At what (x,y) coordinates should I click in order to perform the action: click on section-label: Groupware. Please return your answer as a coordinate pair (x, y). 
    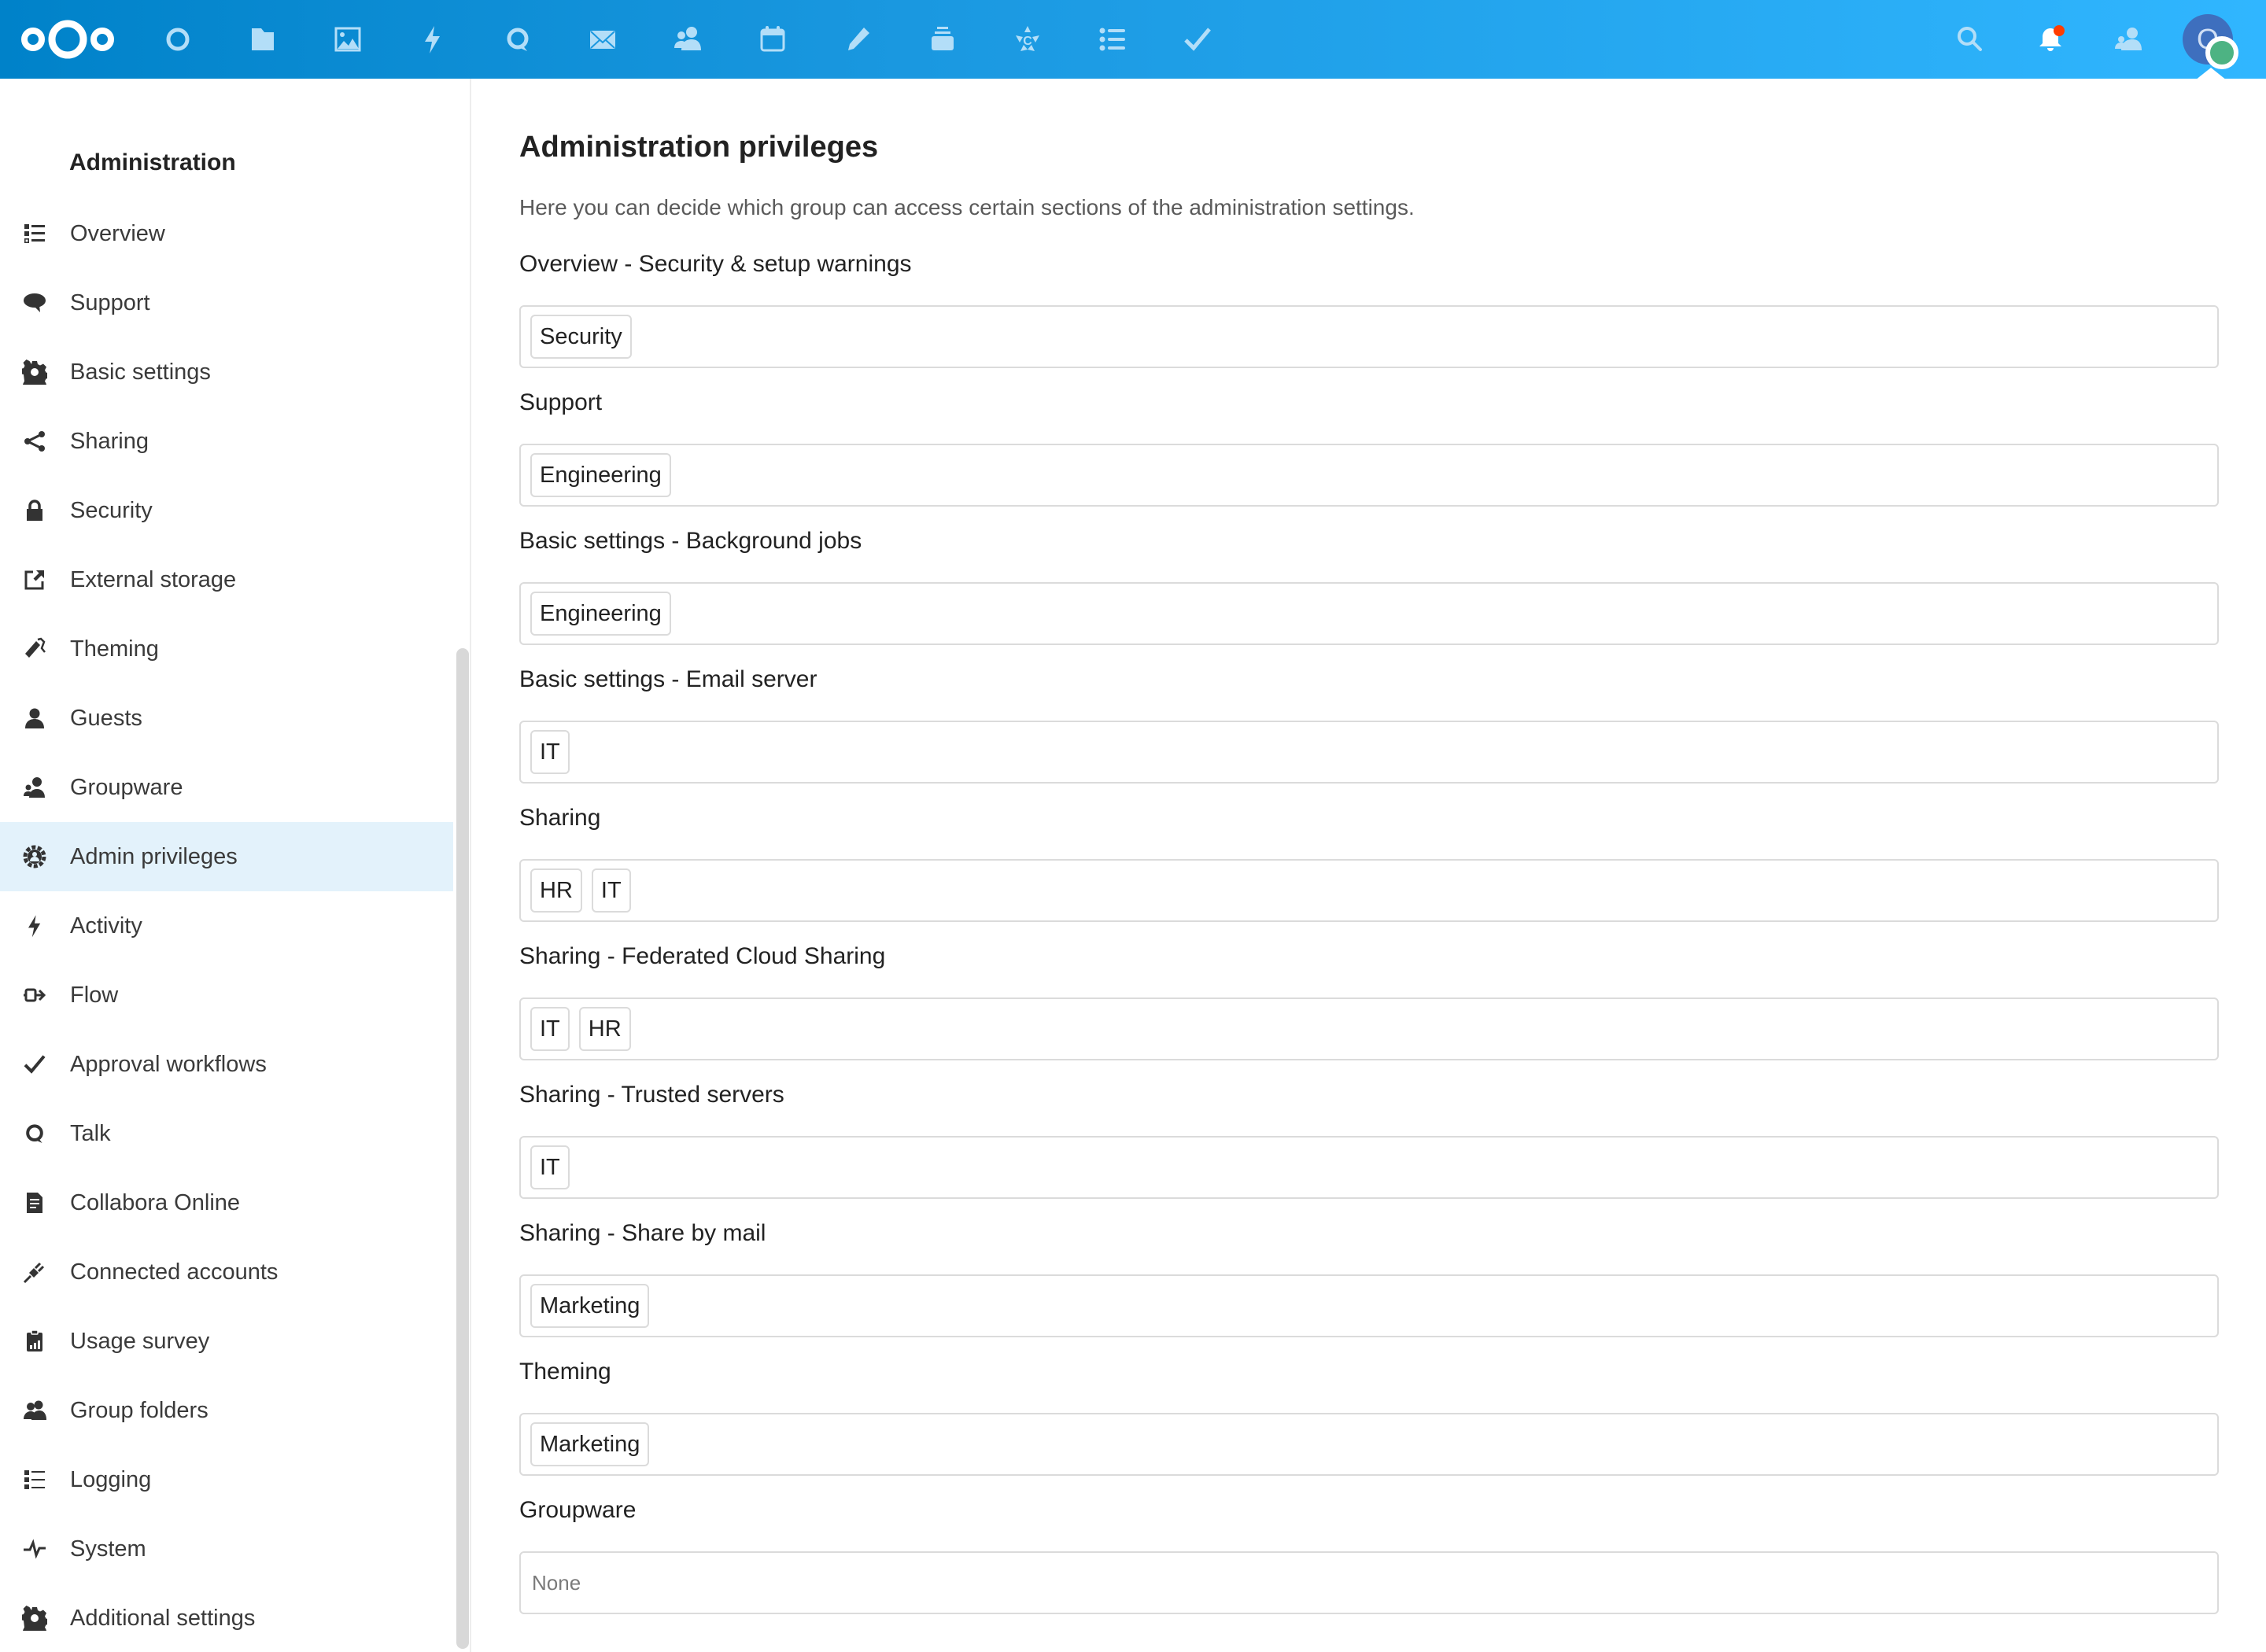
    Looking at the image, I should click on (578, 1510).